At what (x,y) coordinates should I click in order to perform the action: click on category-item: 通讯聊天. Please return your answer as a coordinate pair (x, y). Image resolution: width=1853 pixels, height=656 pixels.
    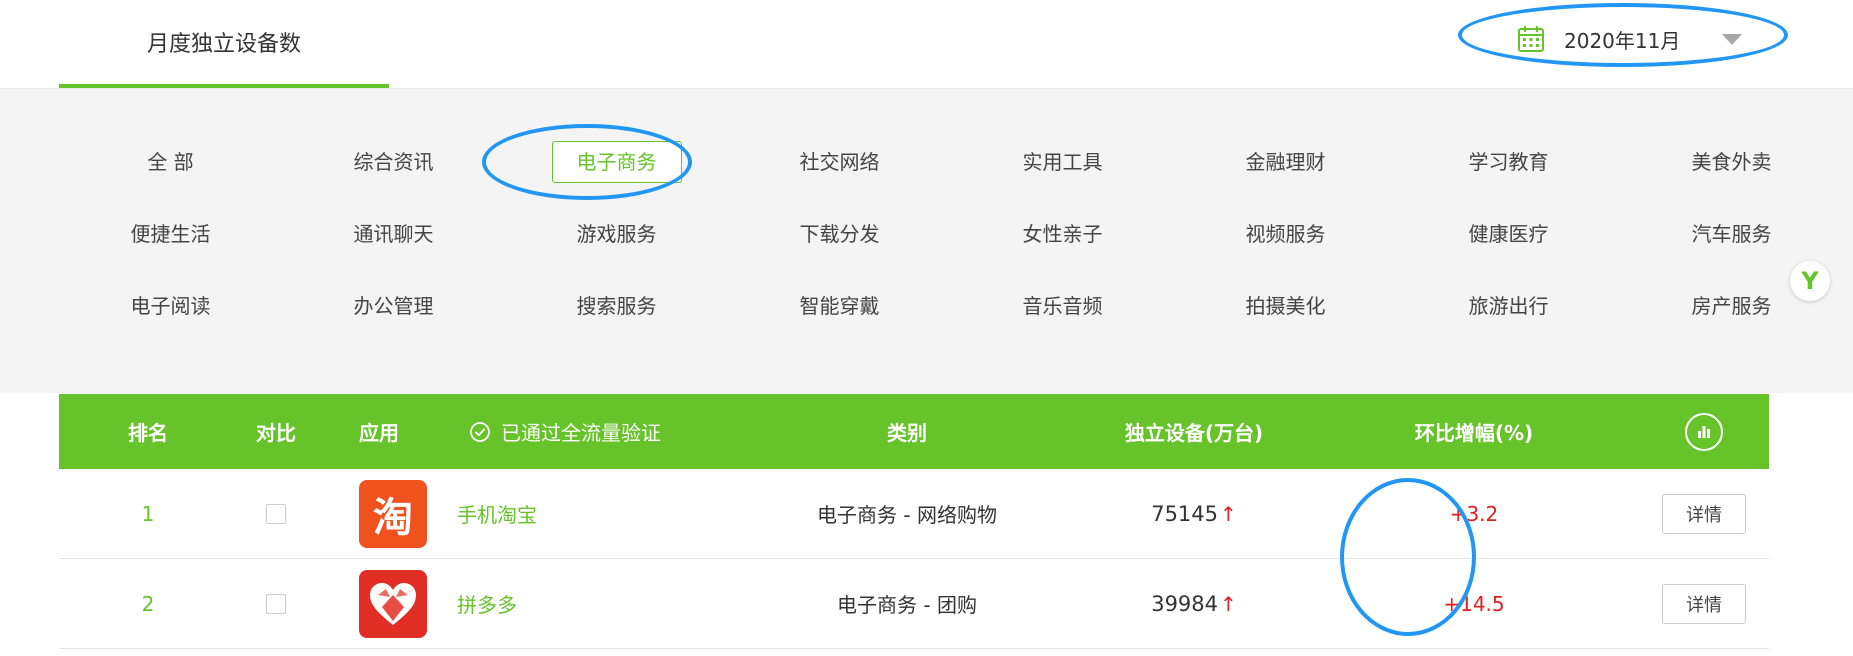
    Looking at the image, I should click on (393, 249).